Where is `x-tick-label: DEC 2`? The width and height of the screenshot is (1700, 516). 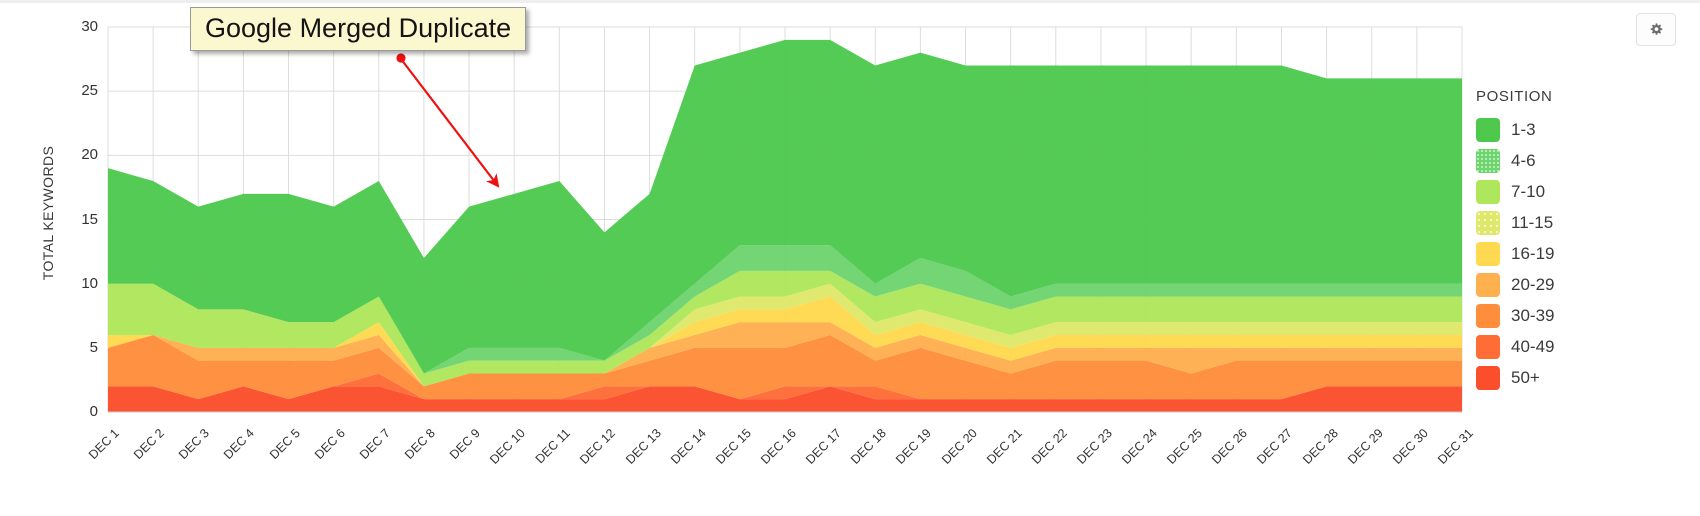 x-tick-label: DEC 2 is located at coordinates (149, 444).